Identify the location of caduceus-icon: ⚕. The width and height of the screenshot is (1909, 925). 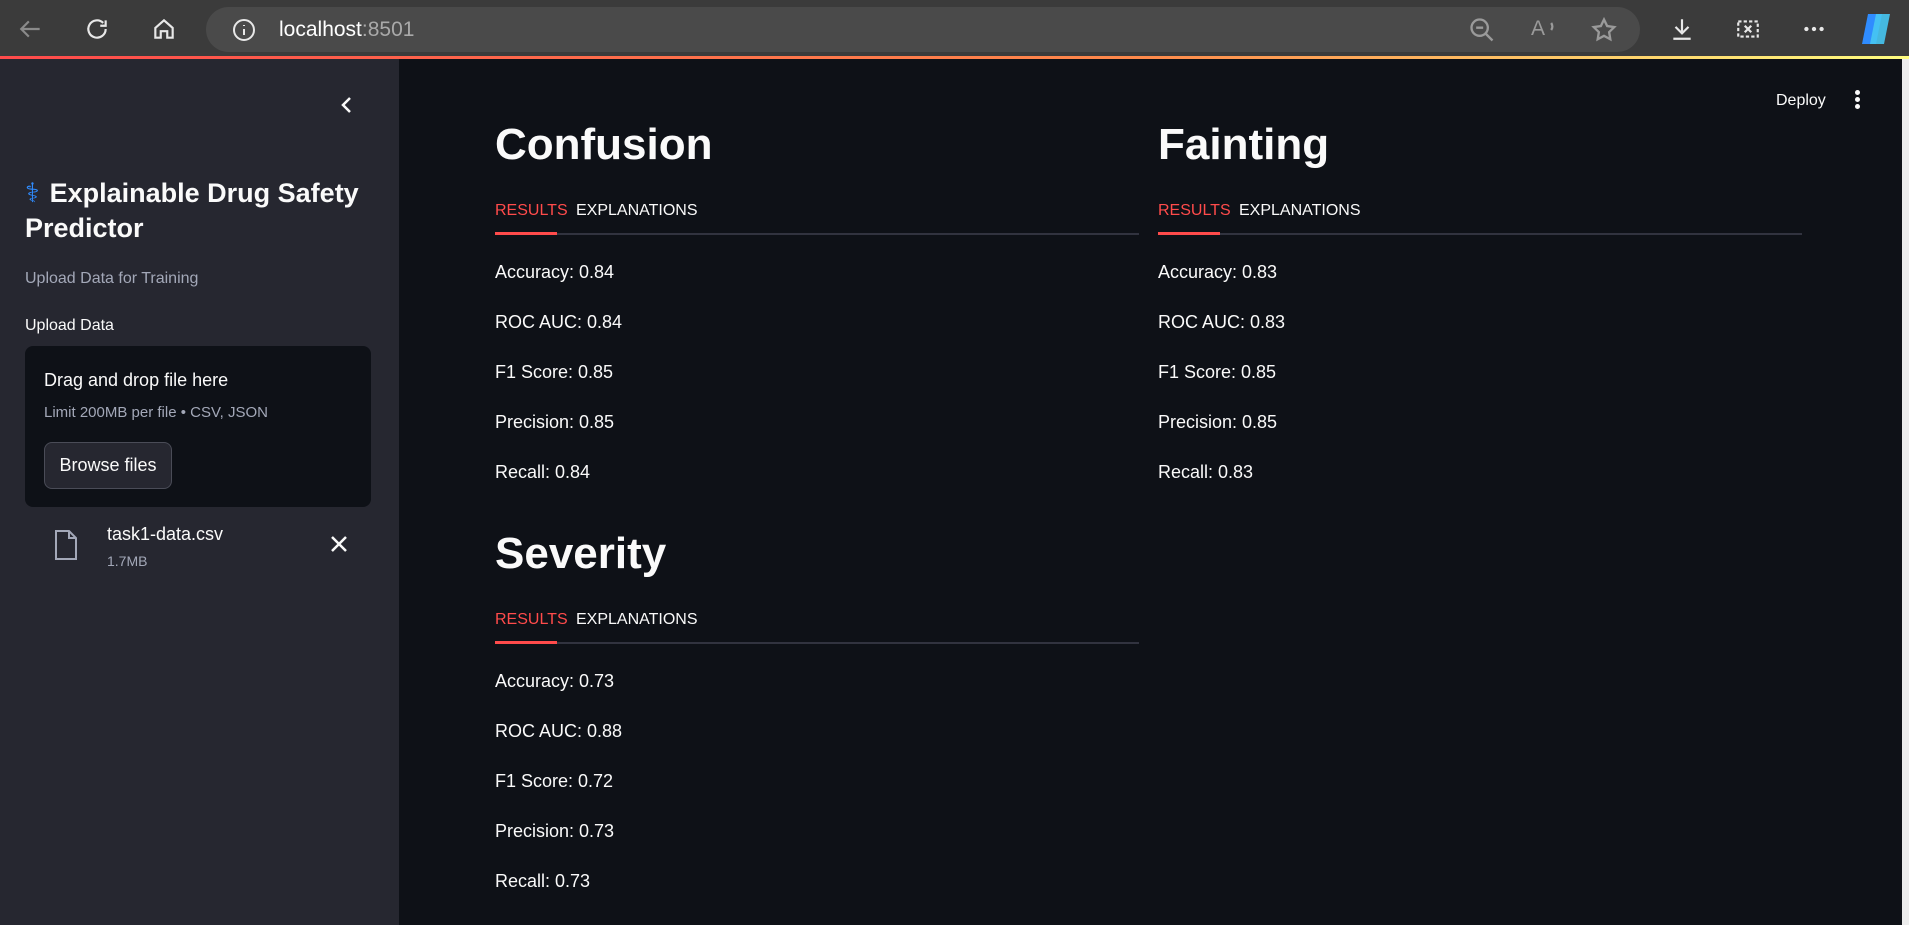
(32, 193).